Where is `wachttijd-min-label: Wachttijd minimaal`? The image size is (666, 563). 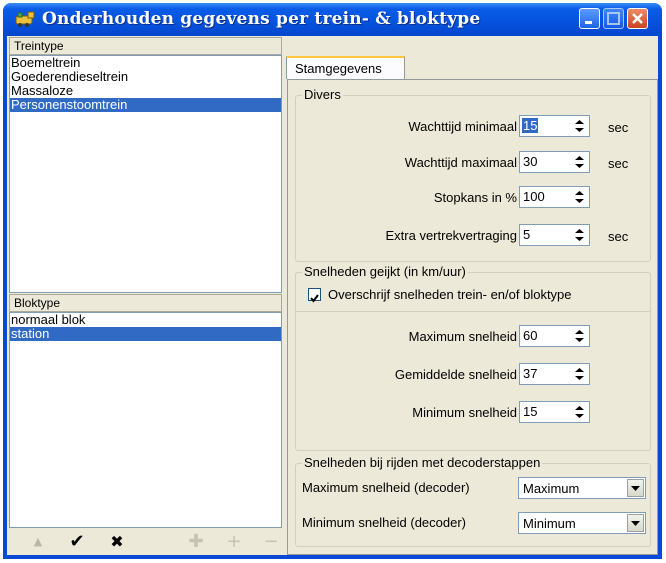 wachttijd-min-label: Wachttijd minimaal is located at coordinates (462, 126).